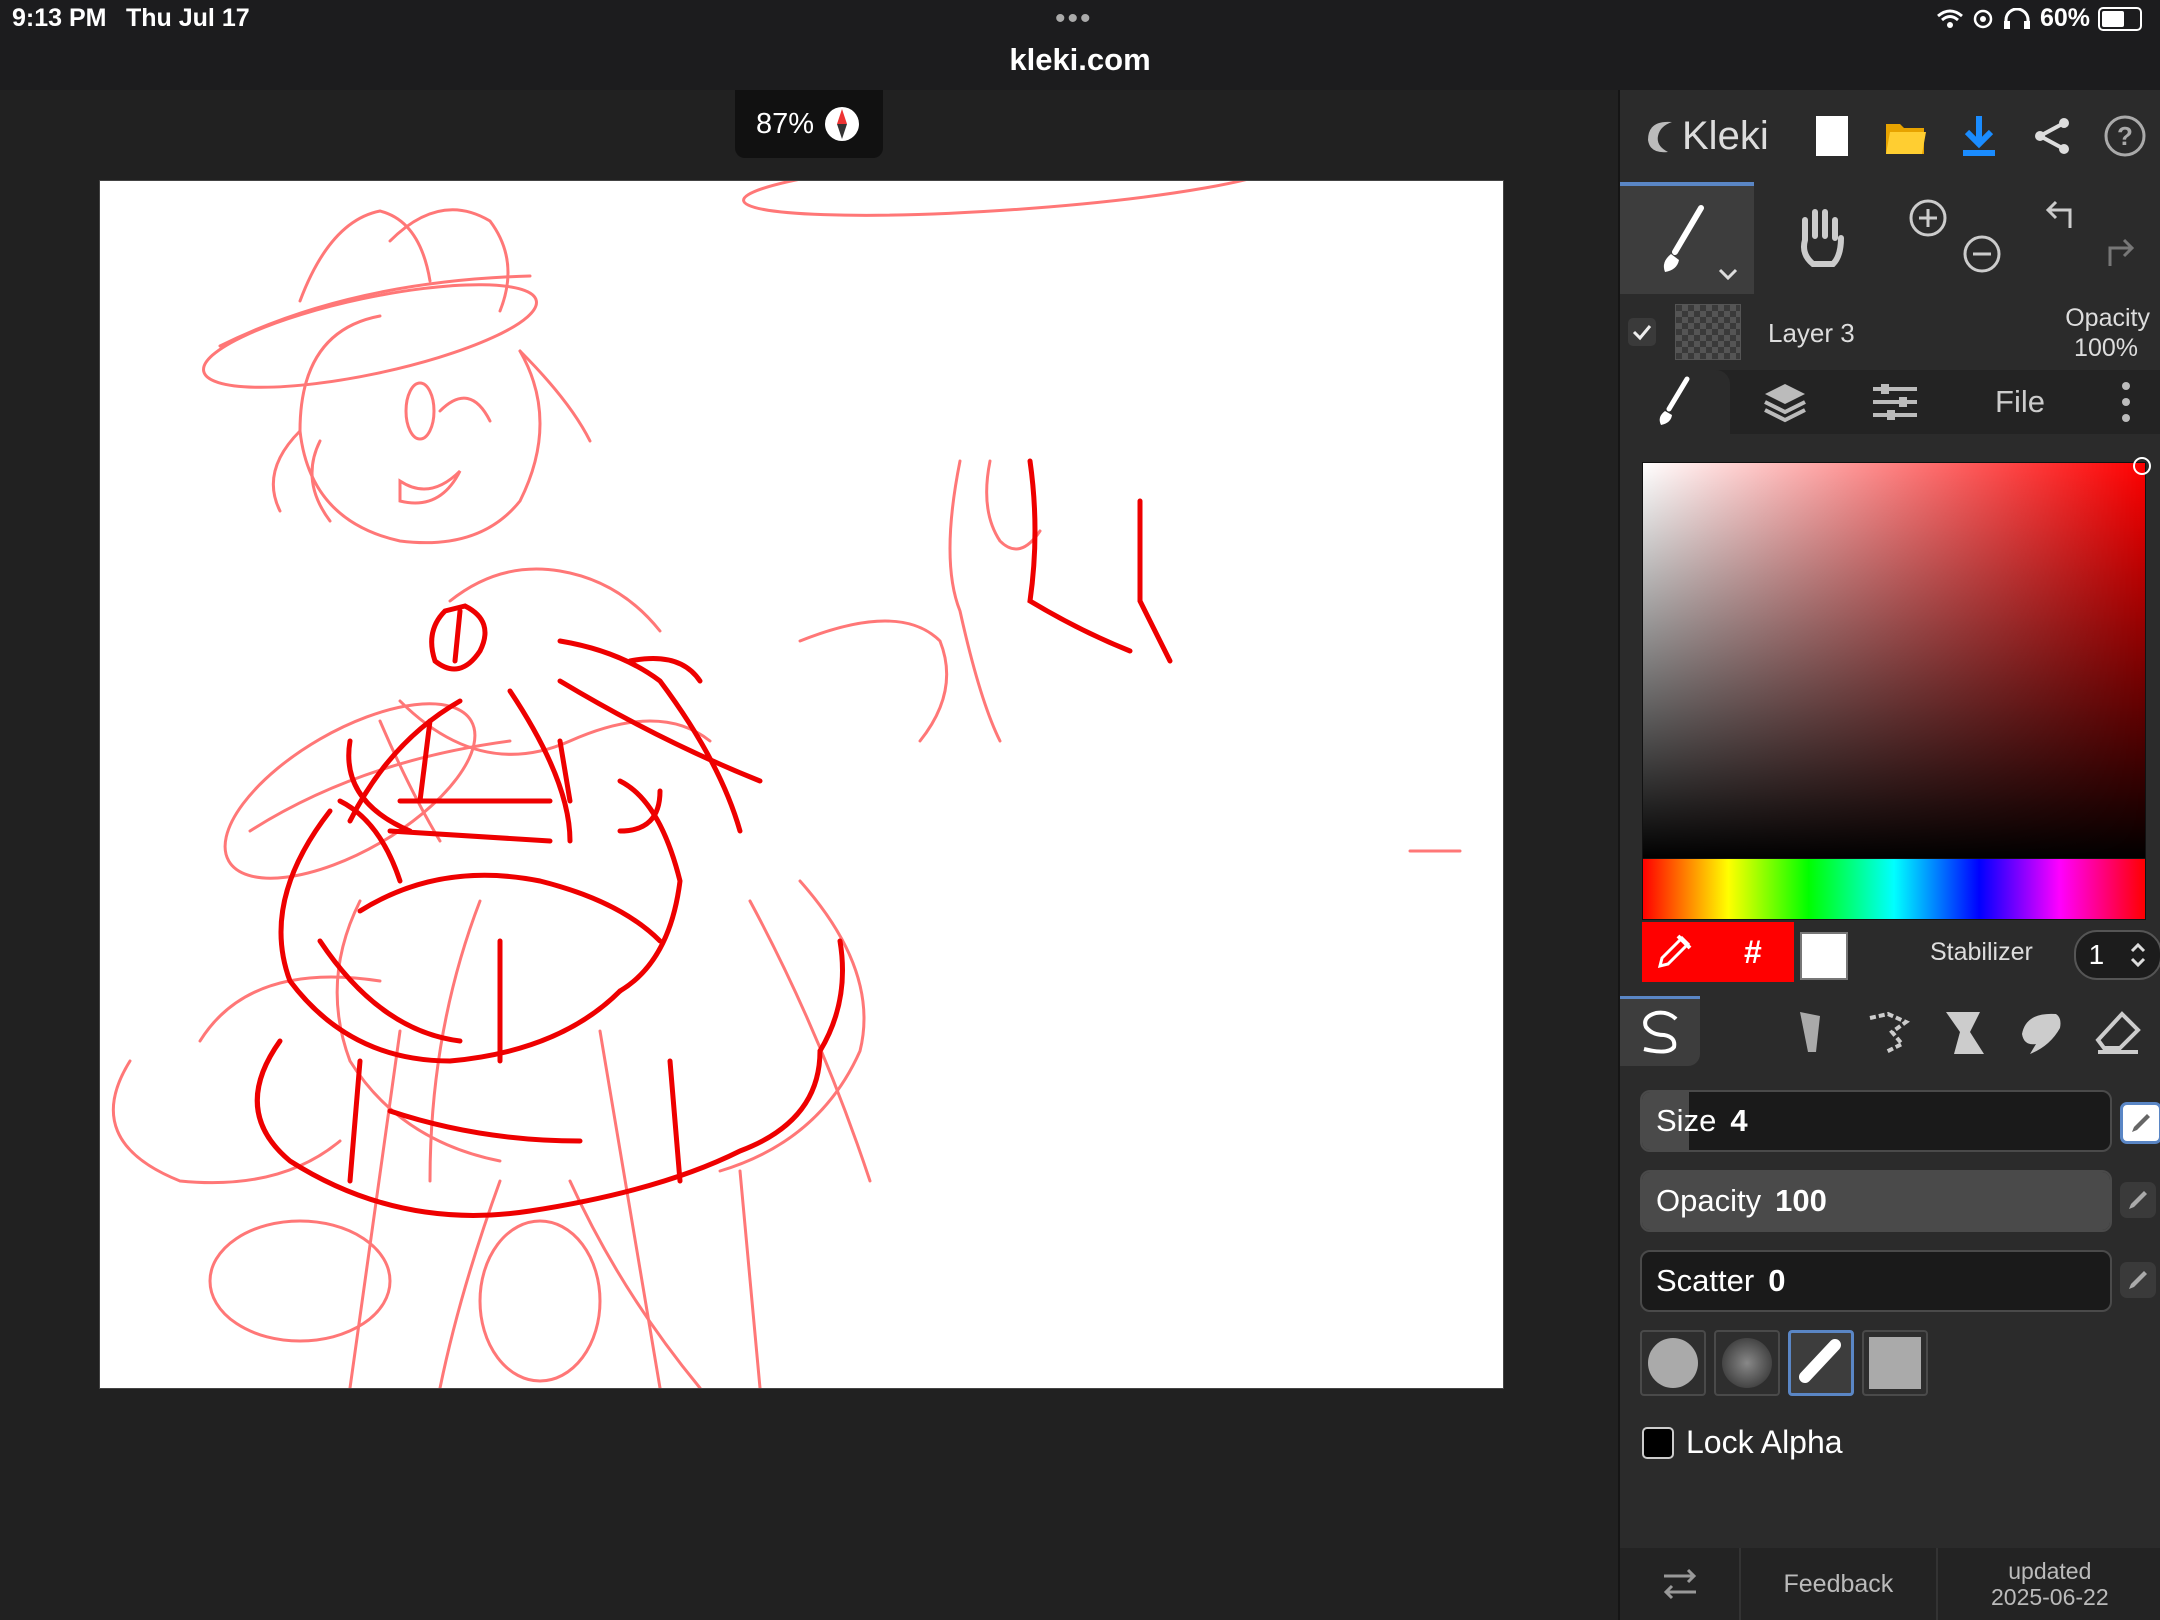 The width and height of the screenshot is (2160, 1620). What do you see at coordinates (1718, 952) in the screenshot?
I see `primary-color-swatch: #` at bounding box center [1718, 952].